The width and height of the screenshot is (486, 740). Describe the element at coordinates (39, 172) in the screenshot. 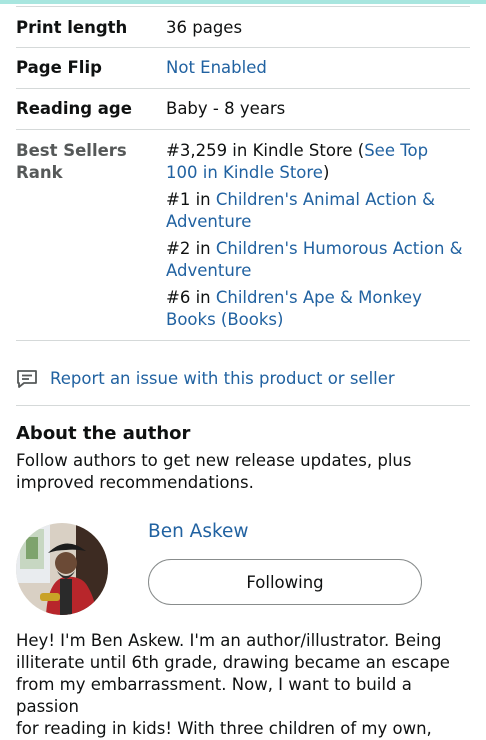

I see `label-line: Rank` at that location.